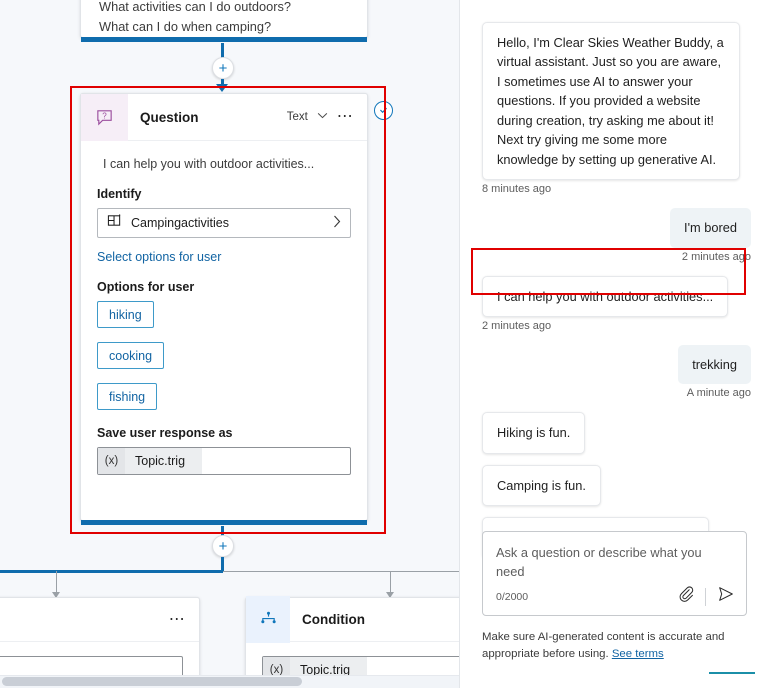 This screenshot has width=772, height=688. I want to click on options-list: hiking cooking fishing, so click(224, 362).